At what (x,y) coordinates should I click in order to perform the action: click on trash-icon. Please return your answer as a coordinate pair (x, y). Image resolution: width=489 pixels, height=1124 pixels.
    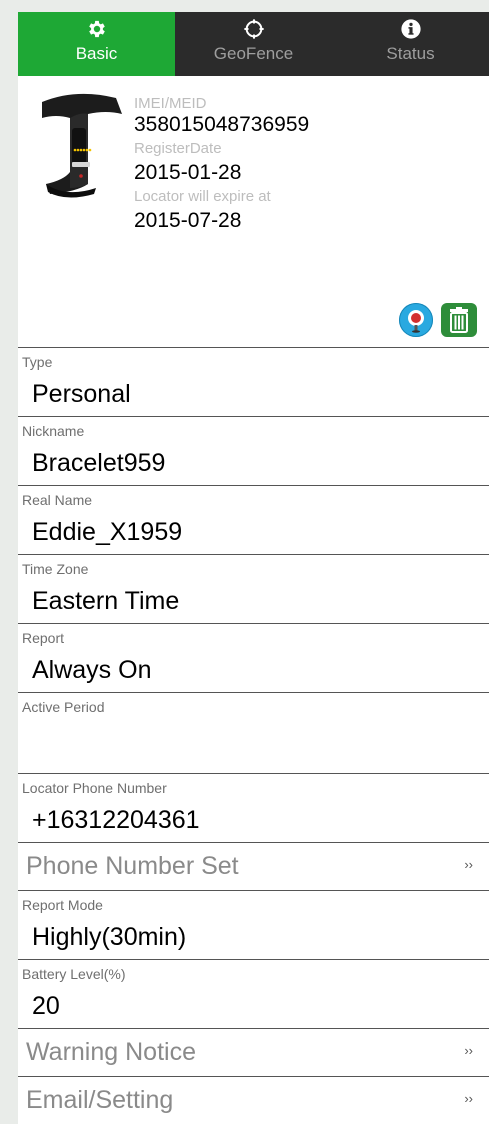
    Looking at the image, I should click on (459, 320).